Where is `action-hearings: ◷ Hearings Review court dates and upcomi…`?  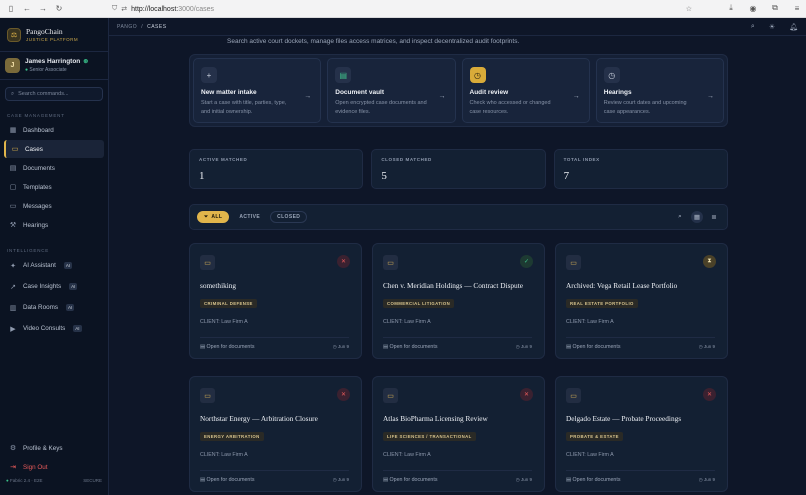 action-hearings: ◷ Hearings Review court dates and upcomi… is located at coordinates (659, 90).